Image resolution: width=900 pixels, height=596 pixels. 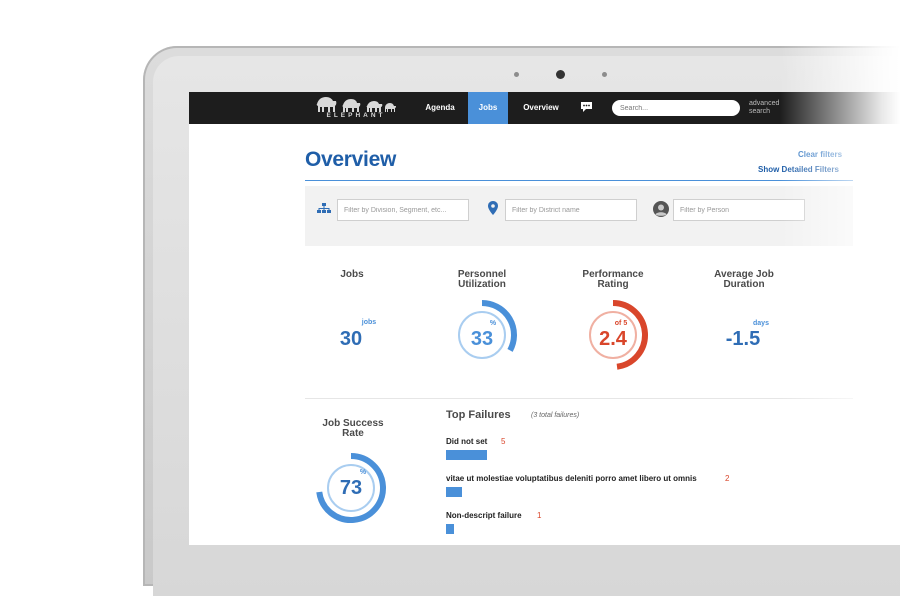 I want to click on performance-unit: of 5, so click(x=621, y=323).